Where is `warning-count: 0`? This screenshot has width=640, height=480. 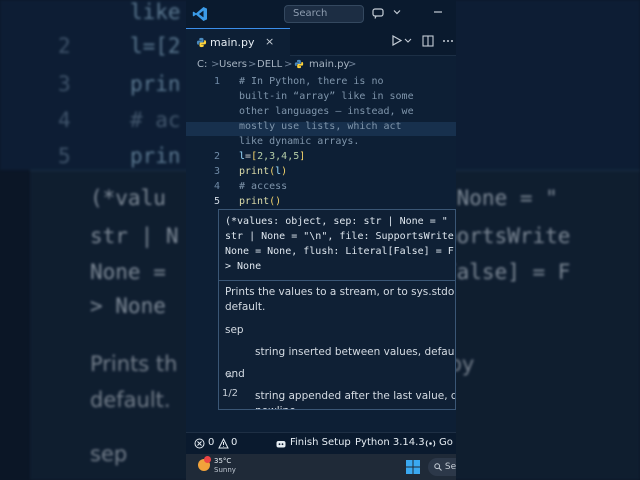
warning-count: 0 is located at coordinates (234, 442).